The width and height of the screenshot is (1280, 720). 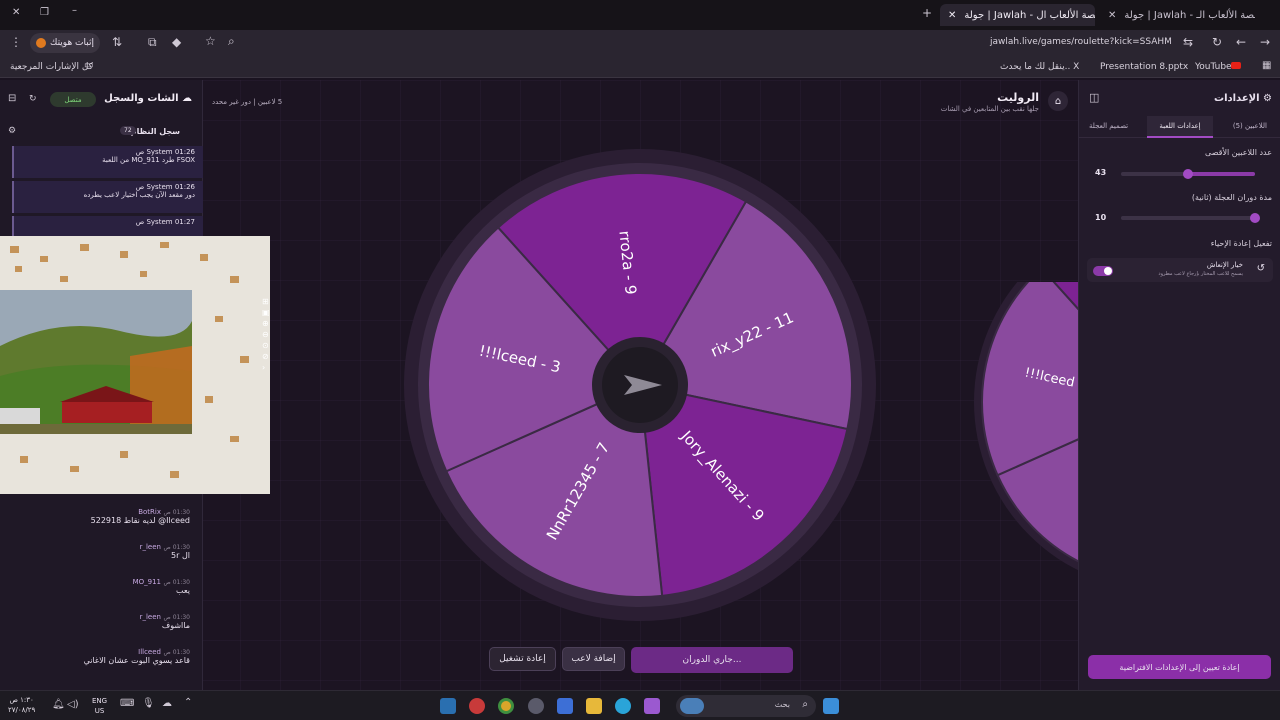 What do you see at coordinates (1189, 15) in the screenshot?
I see `tab-title: جولة | Jawlah - منصة الألعاب الـ` at bounding box center [1189, 15].